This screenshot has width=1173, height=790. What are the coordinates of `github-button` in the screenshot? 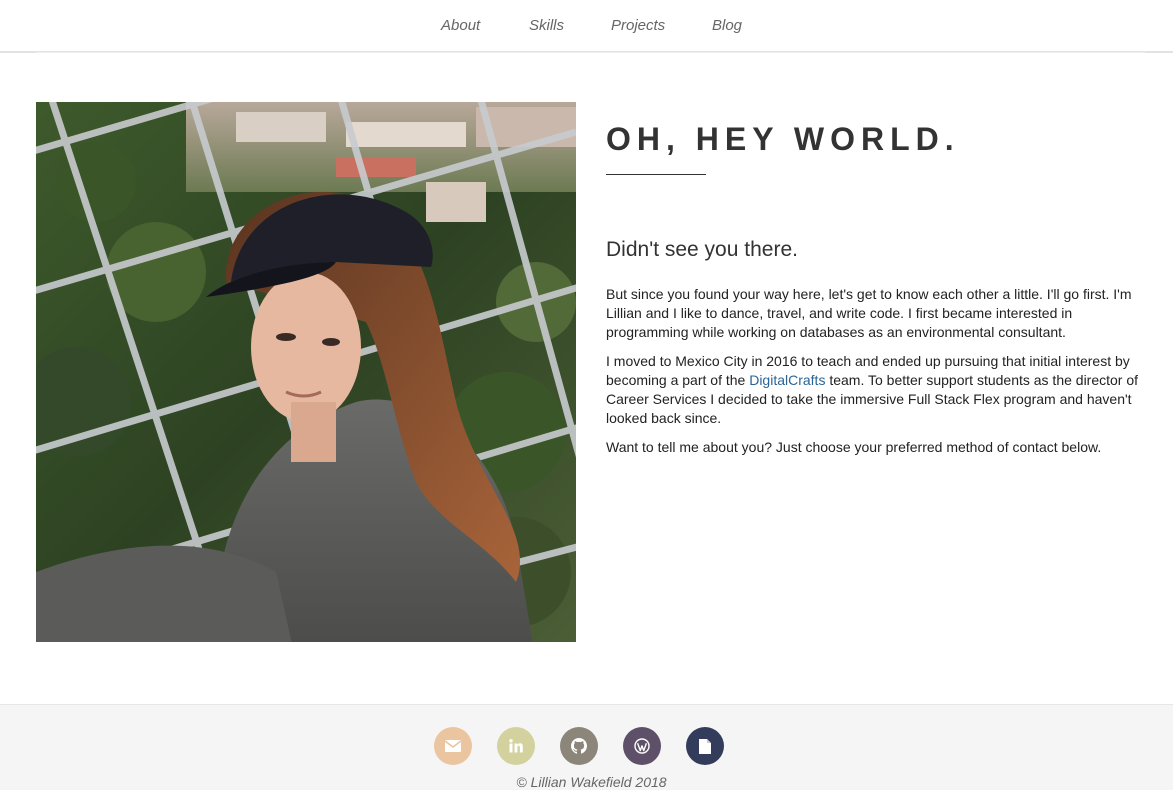 It's located at (579, 746).